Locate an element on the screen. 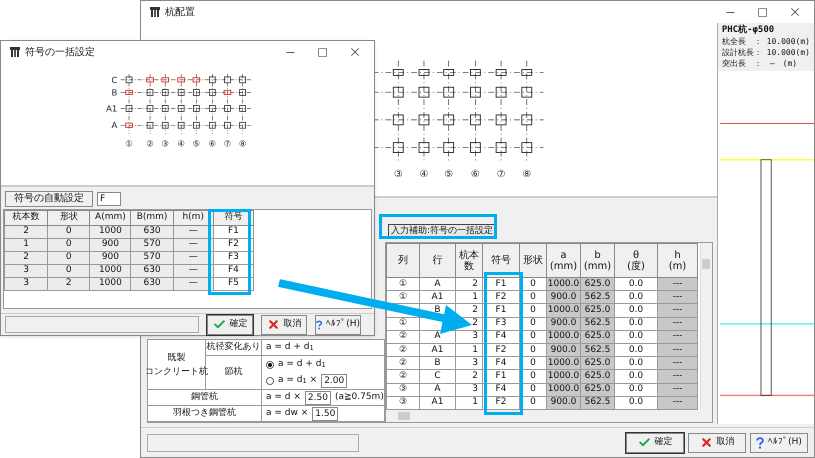 The width and height of the screenshot is (815, 458). prefix-field: F is located at coordinates (109, 199).